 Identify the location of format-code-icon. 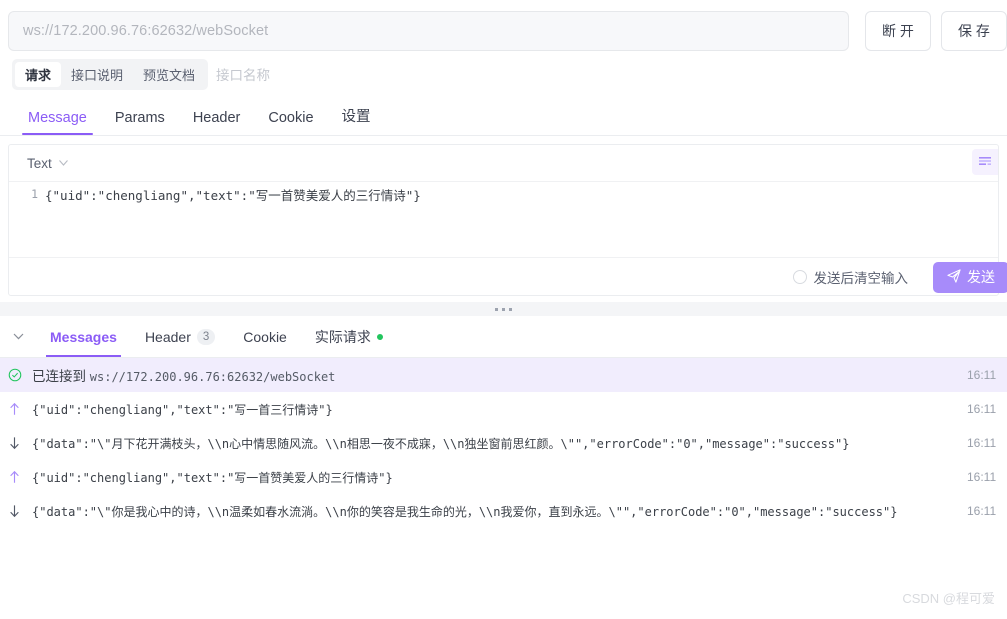
(985, 162).